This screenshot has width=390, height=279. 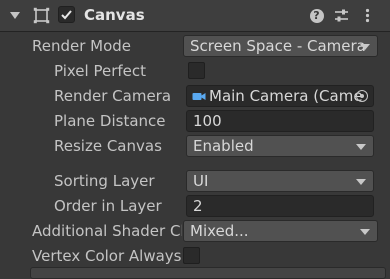 What do you see at coordinates (108, 206) in the screenshot?
I see `order-in-layer-label: Order in Layer` at bounding box center [108, 206].